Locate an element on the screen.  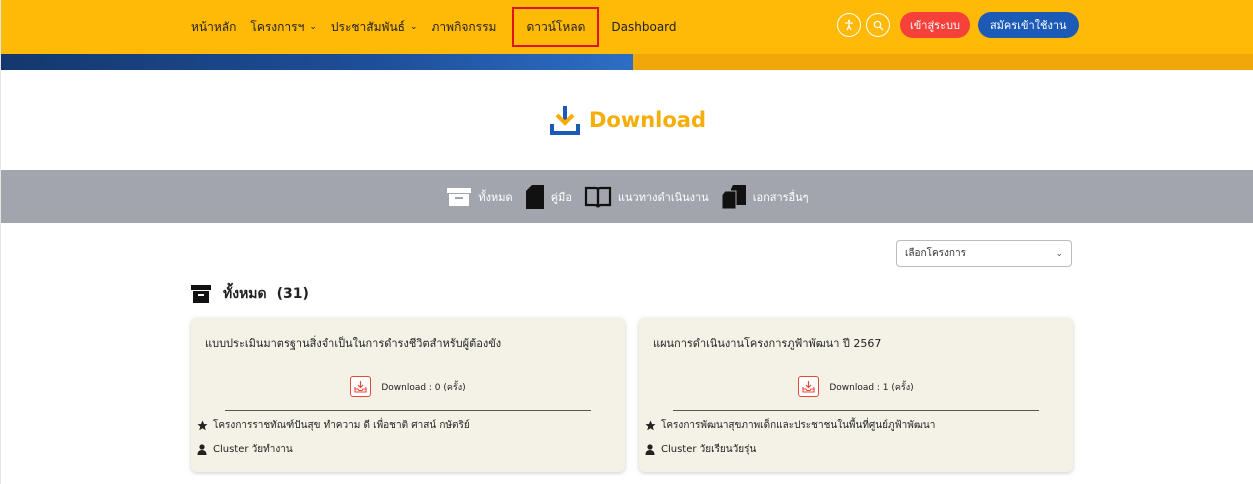
login-label: เข้าสู่ระบบ is located at coordinates (935, 25).